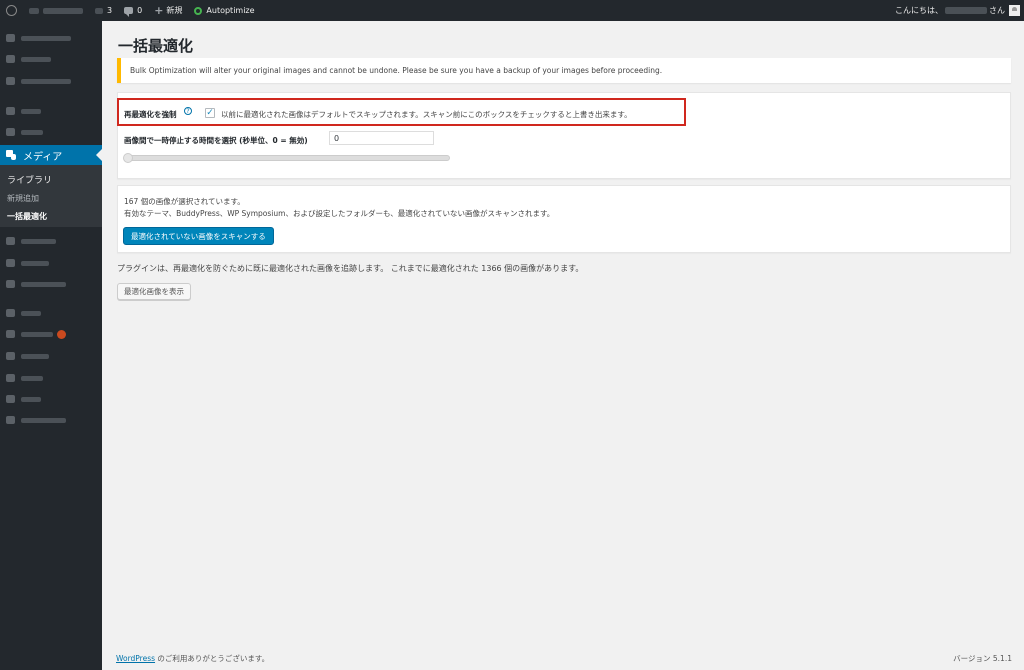 Image resolution: width=1024 pixels, height=670 pixels. What do you see at coordinates (23, 111) in the screenshot?
I see `menu-item-posts` at bounding box center [23, 111].